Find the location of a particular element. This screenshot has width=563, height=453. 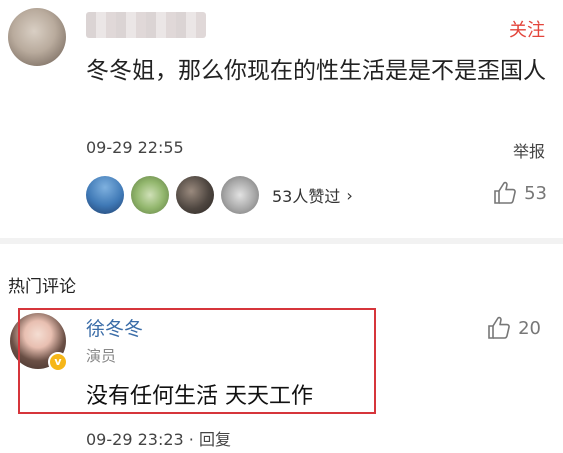

hot-comments-title: 热门评论 is located at coordinates (42, 287).